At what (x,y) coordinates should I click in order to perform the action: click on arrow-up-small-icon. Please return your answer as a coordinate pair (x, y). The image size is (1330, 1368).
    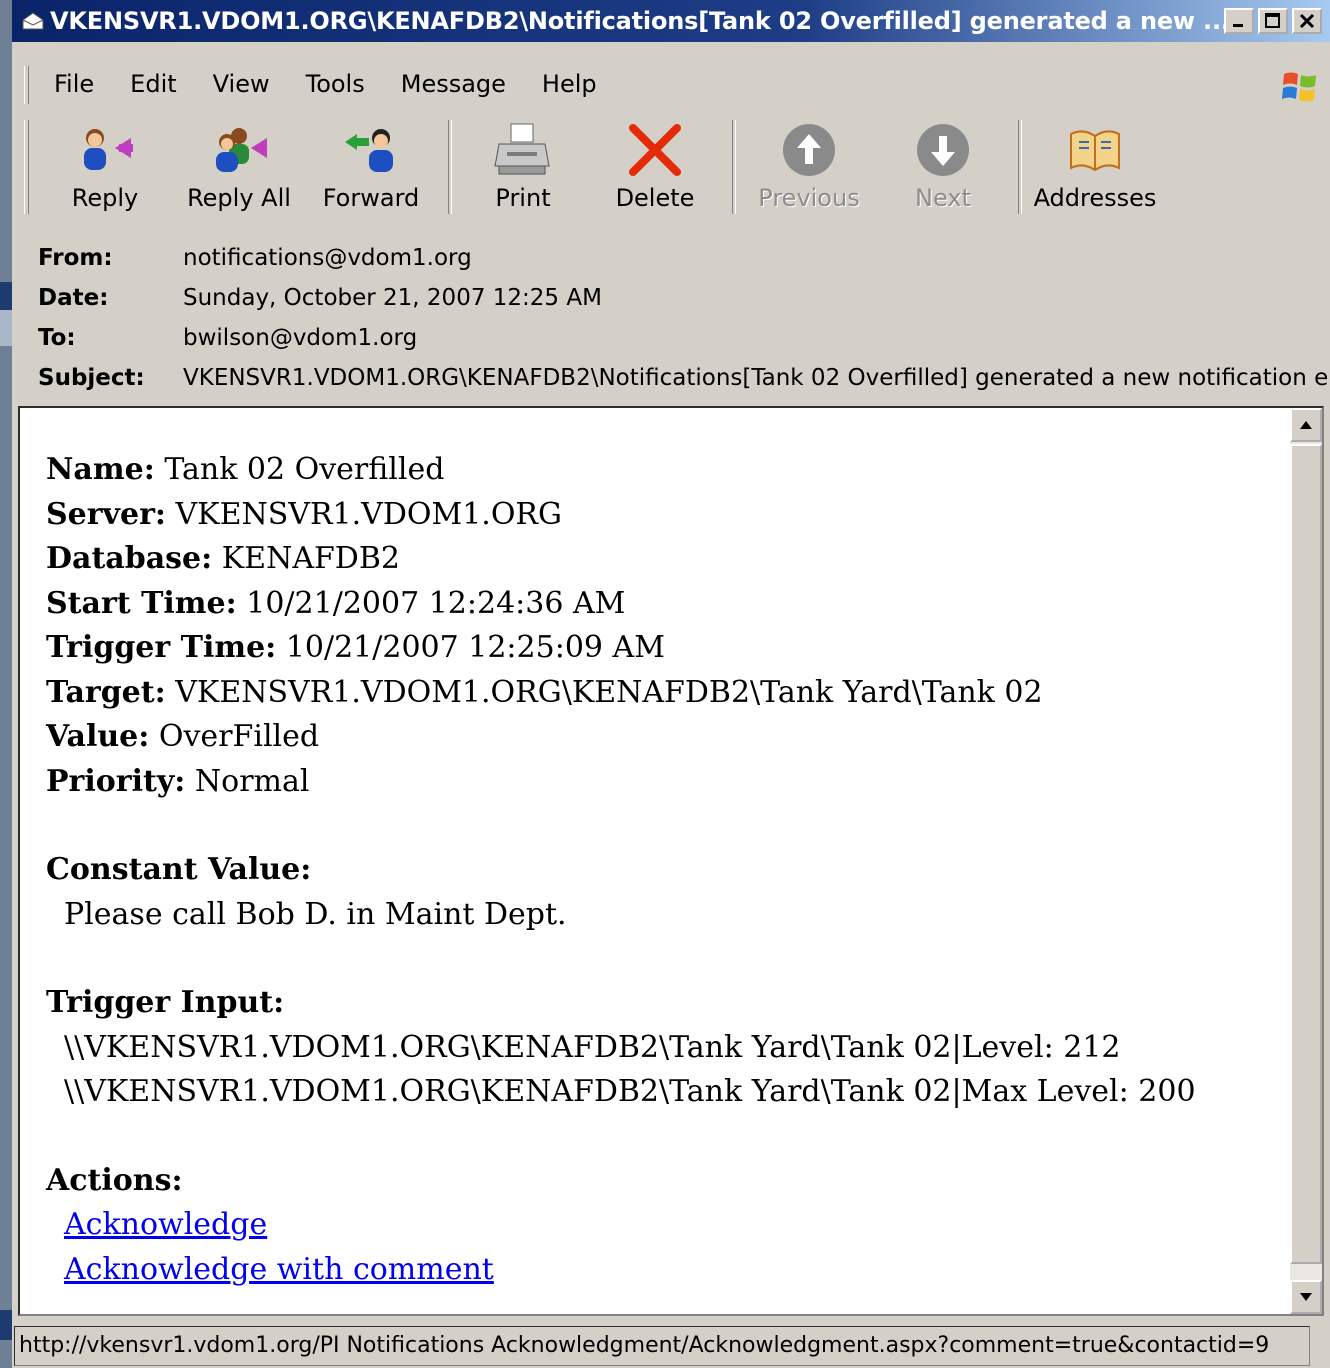
    Looking at the image, I should click on (1306, 425).